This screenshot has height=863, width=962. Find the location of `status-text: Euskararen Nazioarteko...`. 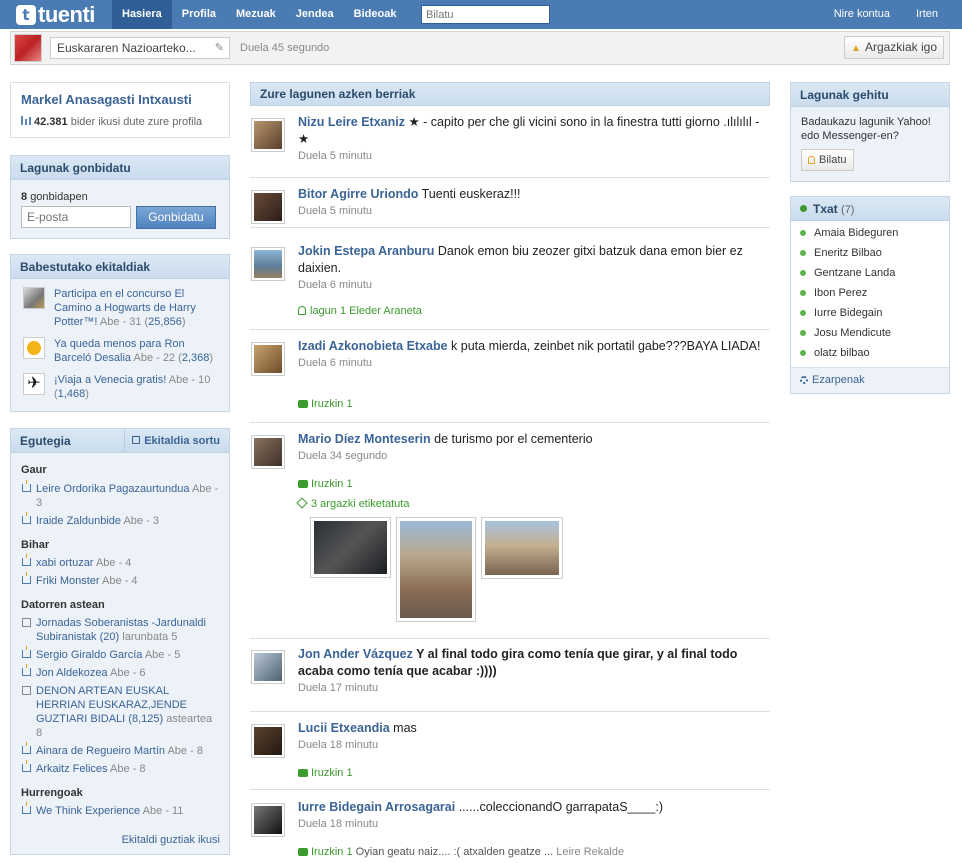

status-text: Euskararen Nazioarteko... is located at coordinates (126, 48).